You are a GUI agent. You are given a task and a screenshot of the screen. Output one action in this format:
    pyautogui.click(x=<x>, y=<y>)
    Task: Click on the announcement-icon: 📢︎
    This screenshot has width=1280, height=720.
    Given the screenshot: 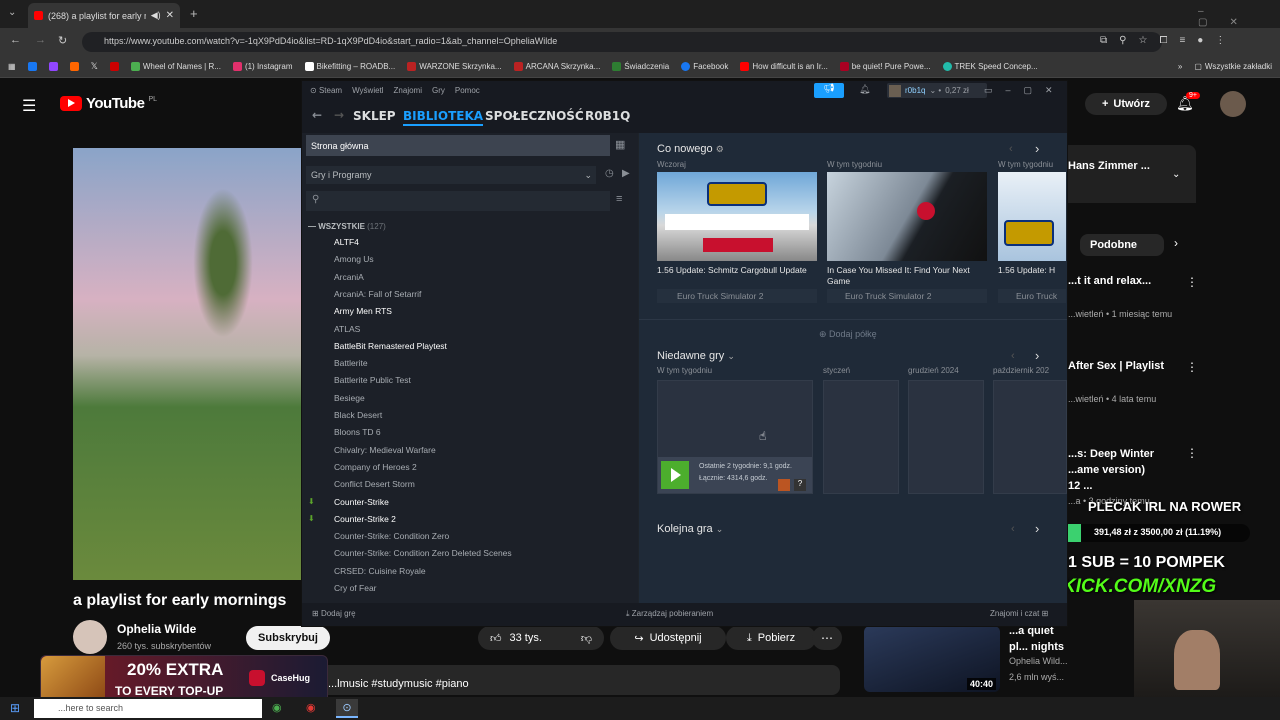 What is the action you would take?
    pyautogui.click(x=829, y=90)
    